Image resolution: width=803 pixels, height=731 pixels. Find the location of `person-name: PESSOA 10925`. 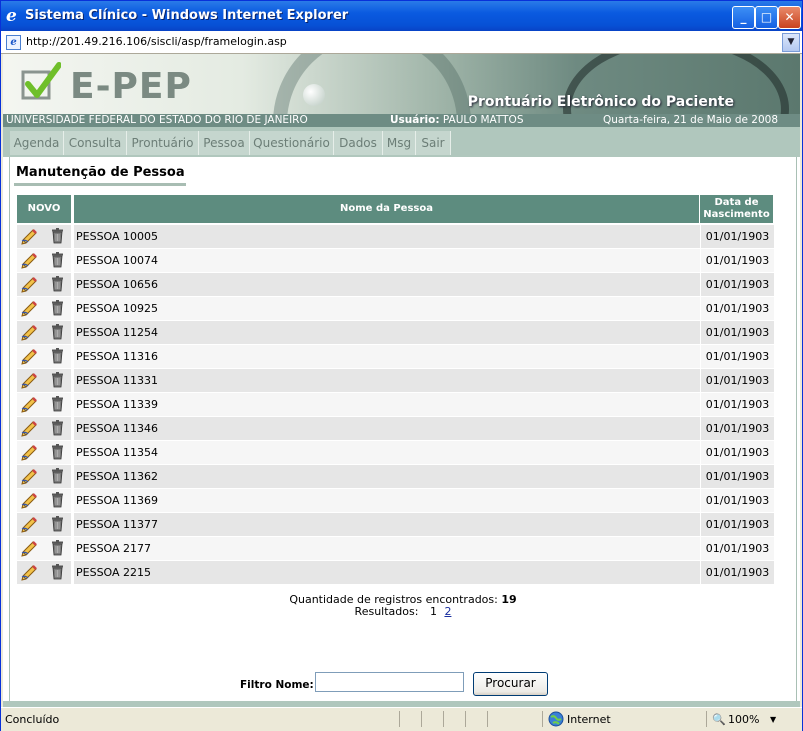

person-name: PESSOA 10925 is located at coordinates (387, 308).